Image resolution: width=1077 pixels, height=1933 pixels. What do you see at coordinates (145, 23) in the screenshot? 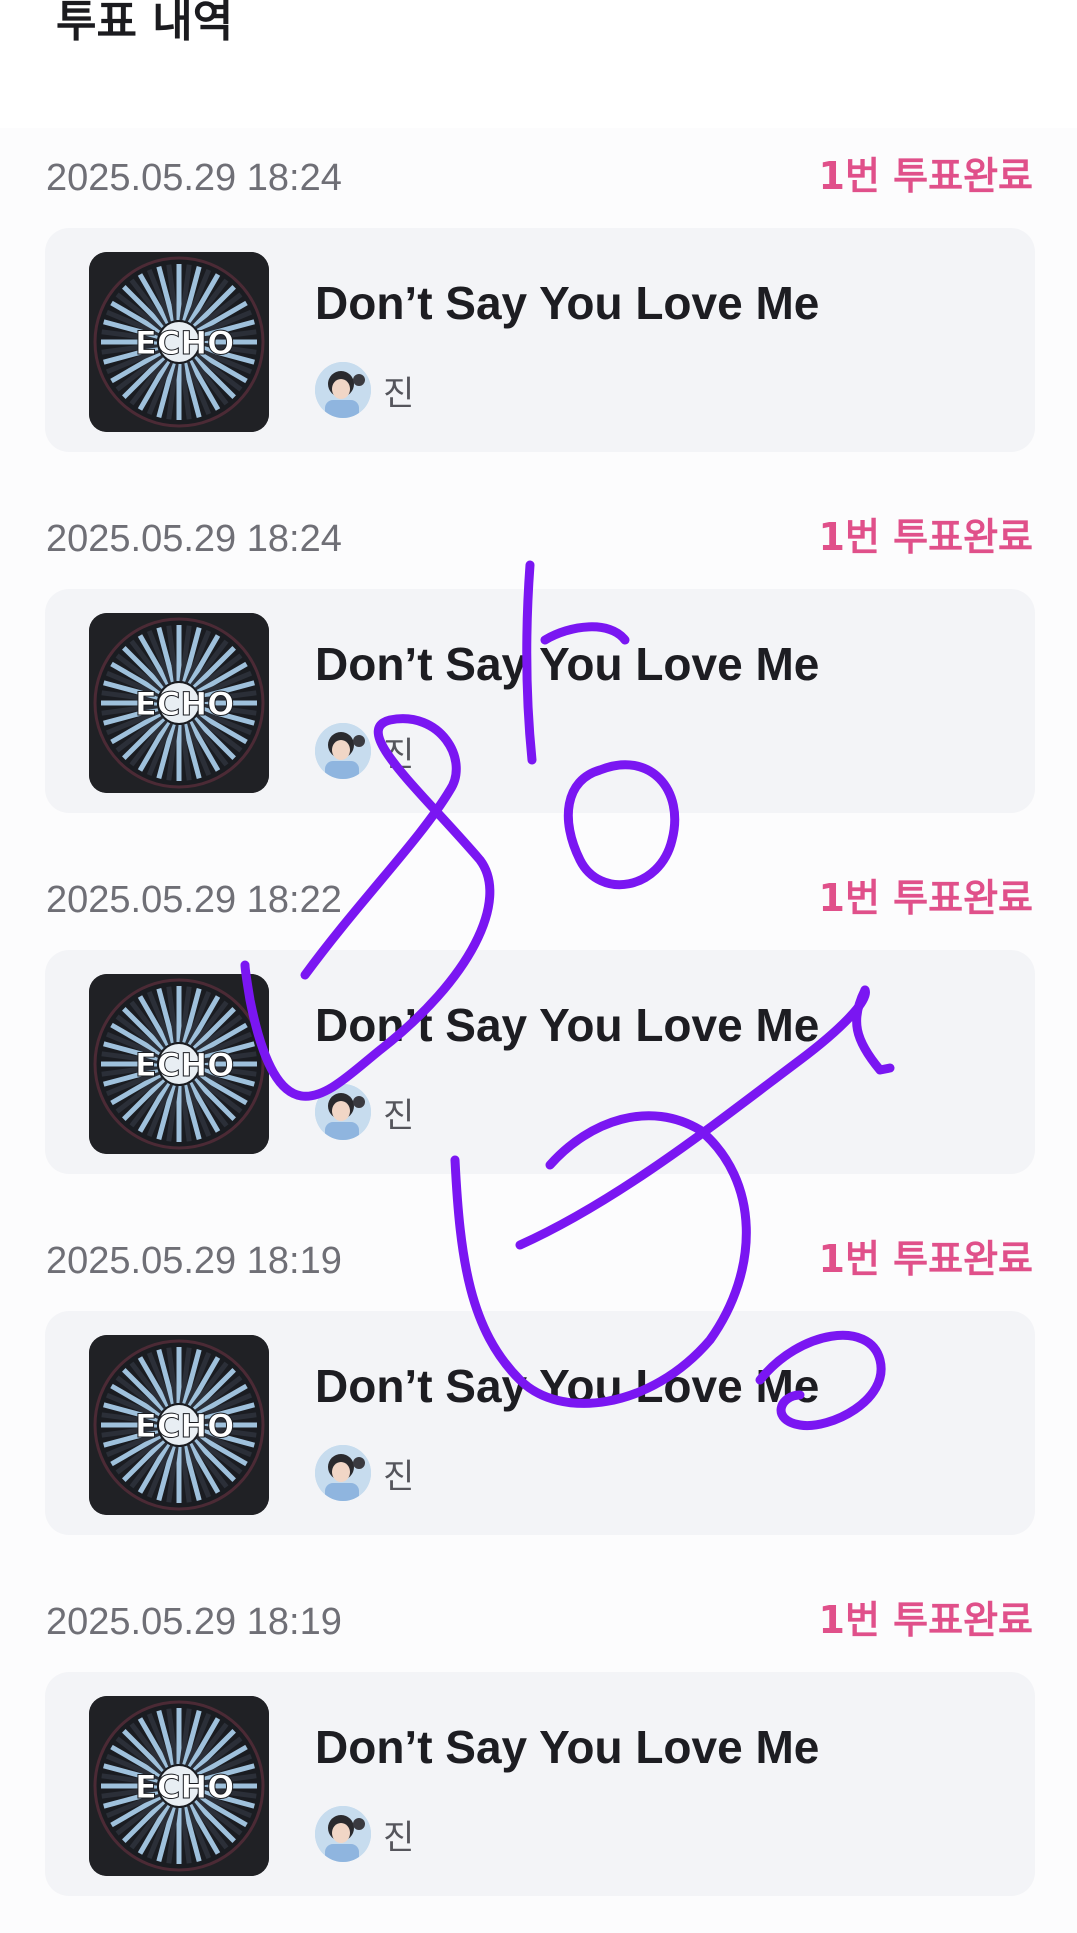
I see `page-title: 투표 내역` at bounding box center [145, 23].